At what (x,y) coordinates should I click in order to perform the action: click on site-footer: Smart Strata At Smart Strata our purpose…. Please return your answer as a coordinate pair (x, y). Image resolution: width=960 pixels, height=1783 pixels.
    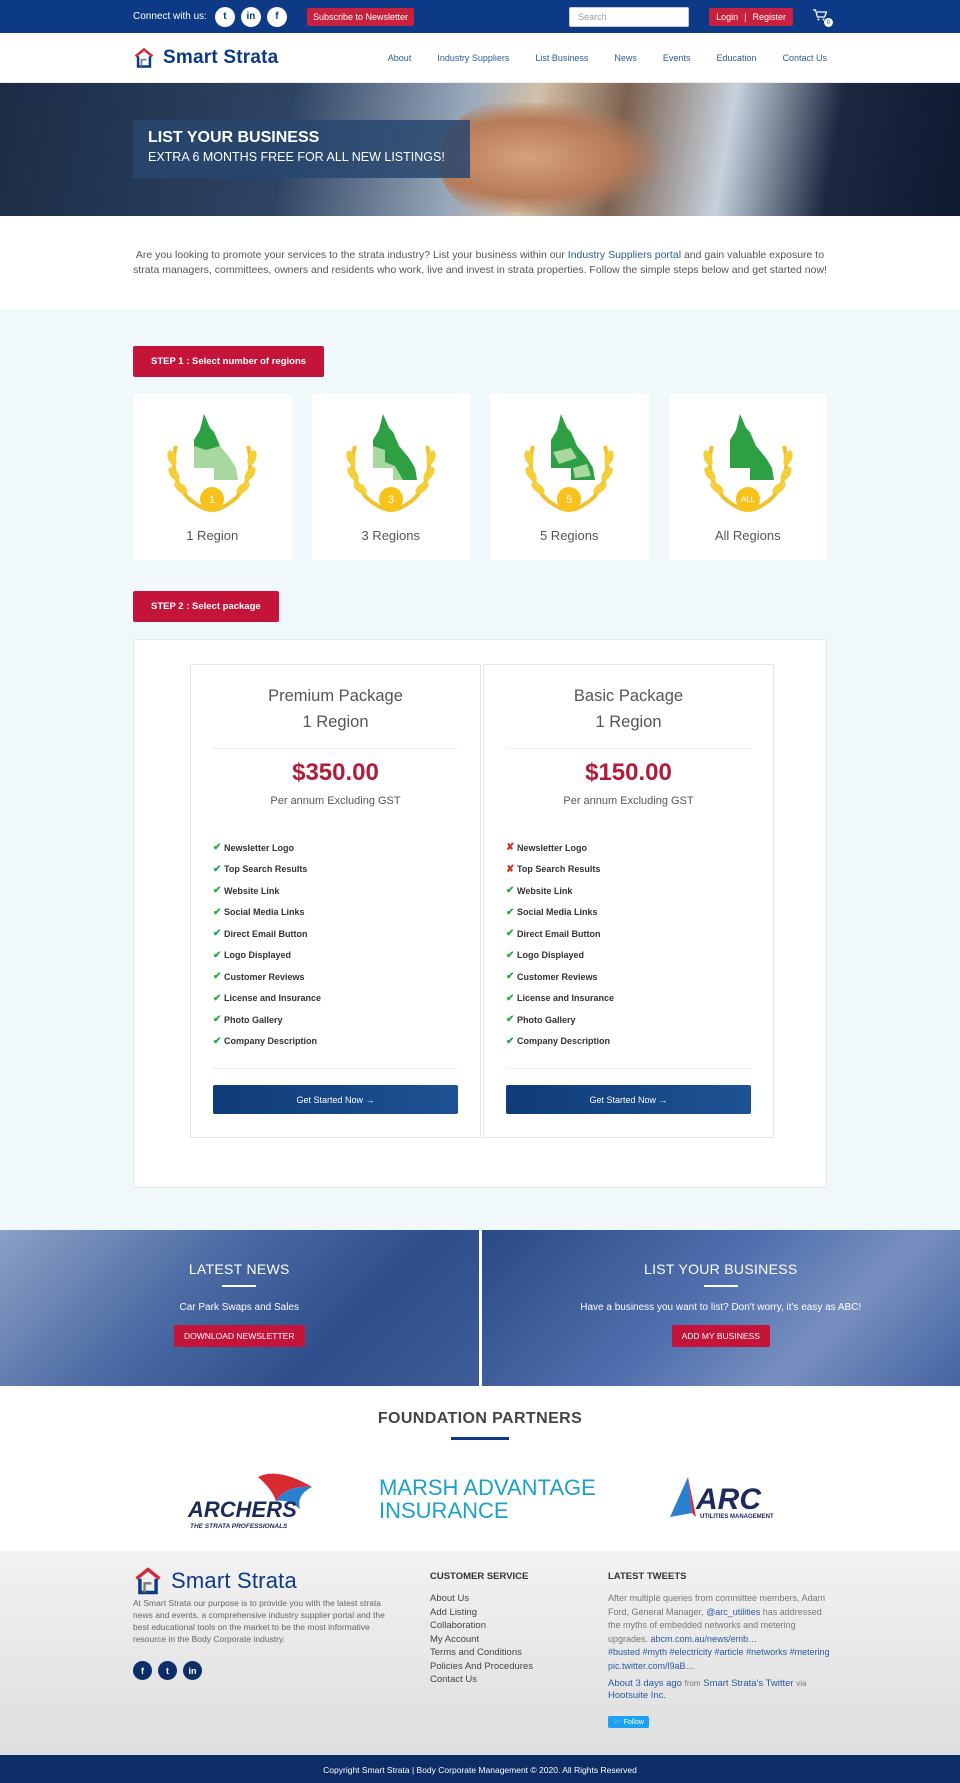
    Looking at the image, I should click on (480, 1653).